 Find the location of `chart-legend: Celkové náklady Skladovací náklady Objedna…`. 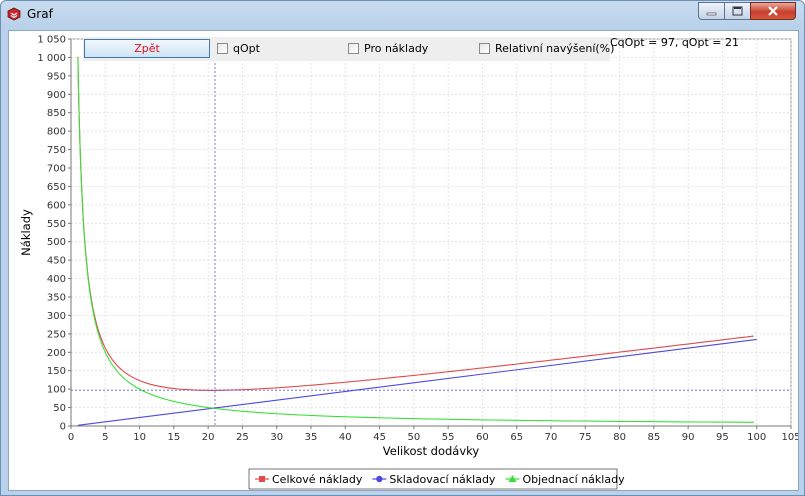

chart-legend: Celkové náklady Skladovací náklady Objedna… is located at coordinates (436, 479).